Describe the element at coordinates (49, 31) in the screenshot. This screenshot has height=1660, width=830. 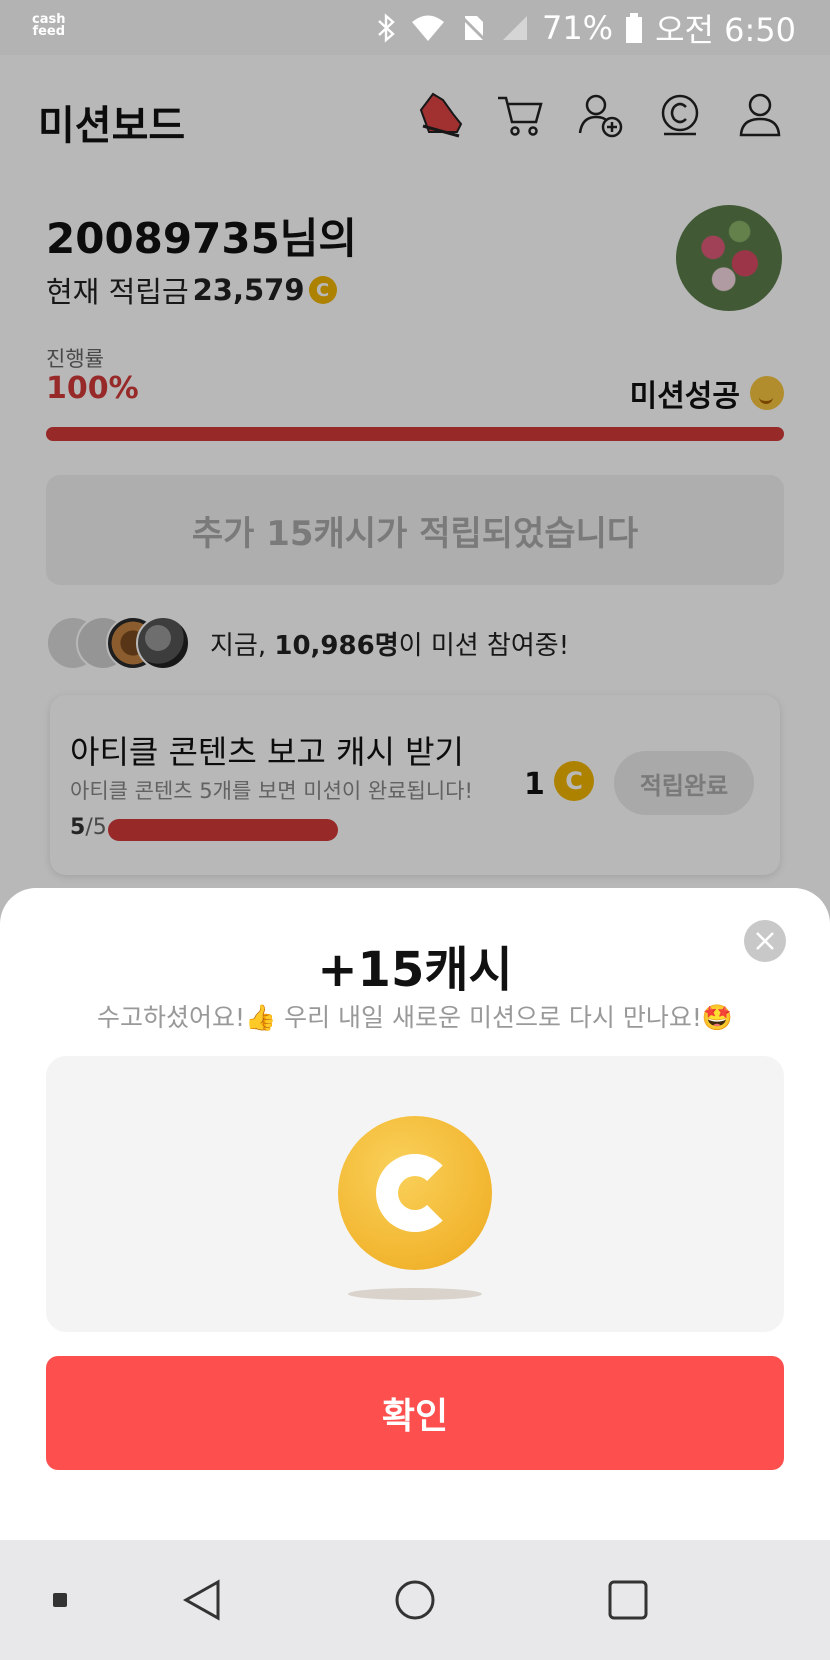
I see `logo-line-2: feed` at that location.